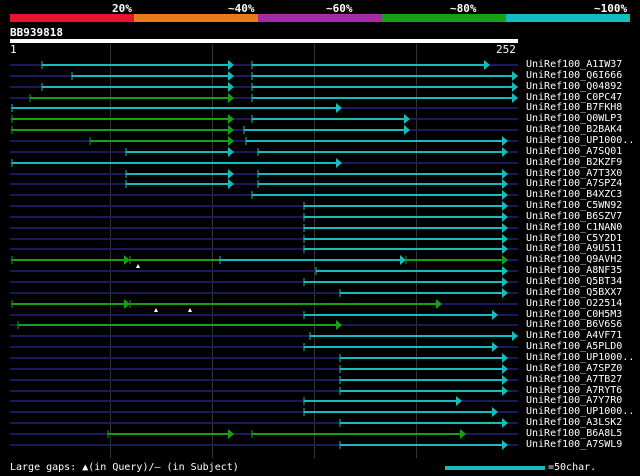 The width and height of the screenshot is (640, 476). What do you see at coordinates (574, 152) in the screenshot?
I see `hit-label: UniRef100_A7SQ01` at bounding box center [574, 152].